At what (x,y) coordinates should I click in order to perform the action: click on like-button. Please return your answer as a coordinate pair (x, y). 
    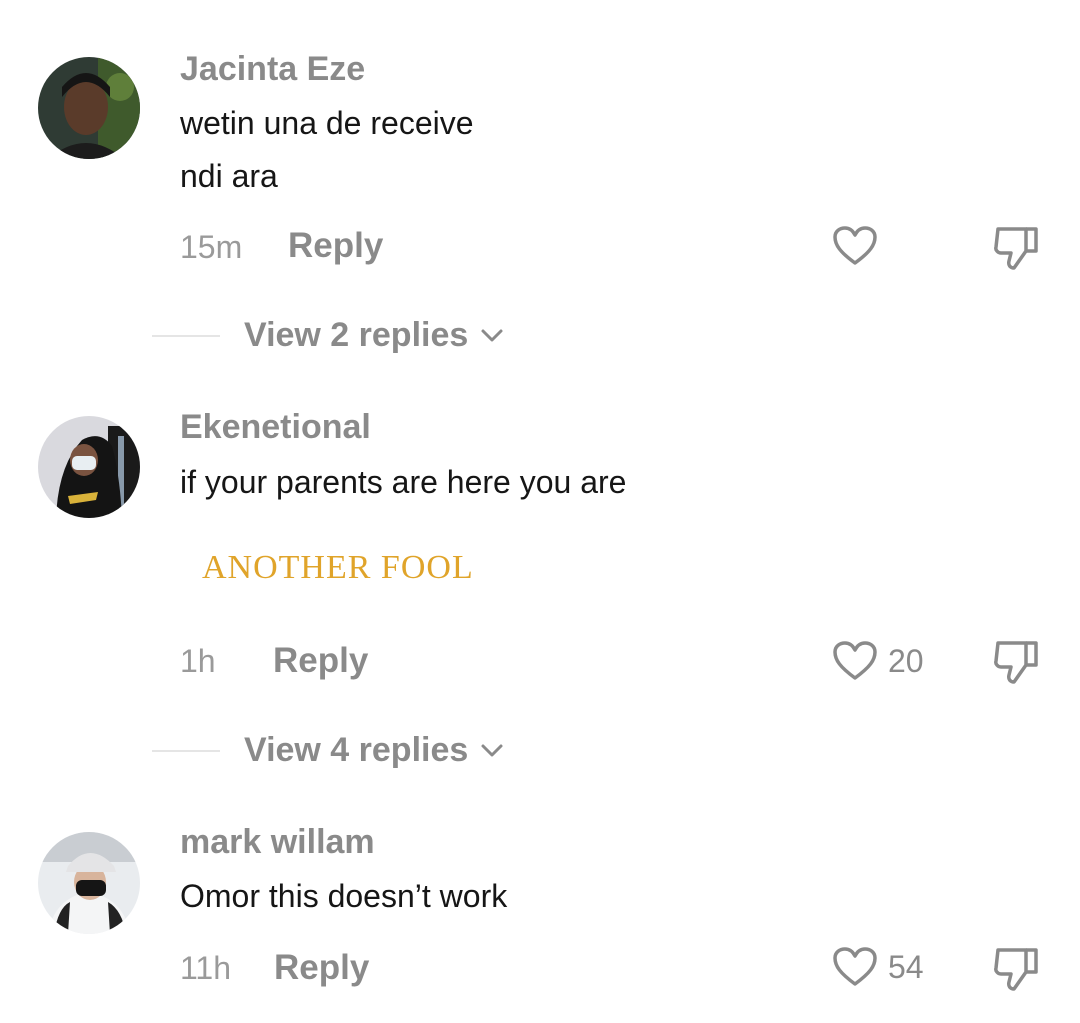
    Looking at the image, I should click on (860, 246).